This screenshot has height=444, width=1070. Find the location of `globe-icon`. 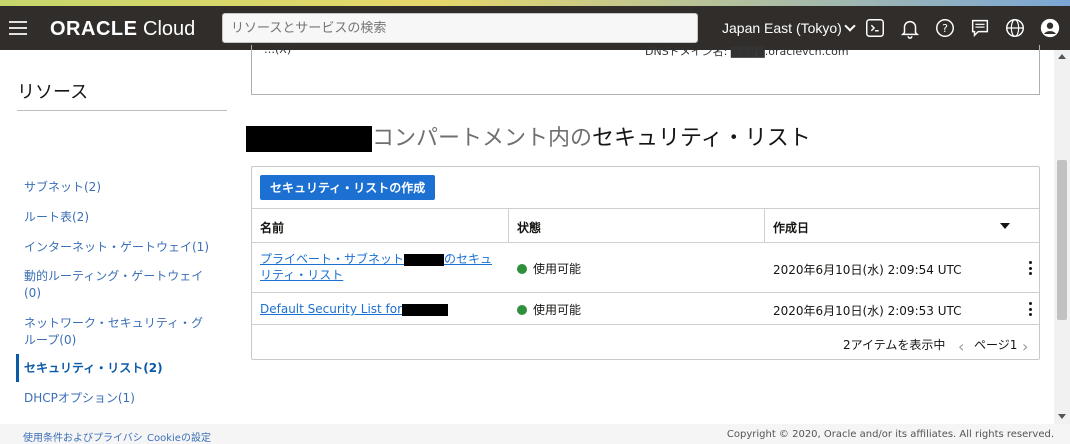

globe-icon is located at coordinates (1015, 28).